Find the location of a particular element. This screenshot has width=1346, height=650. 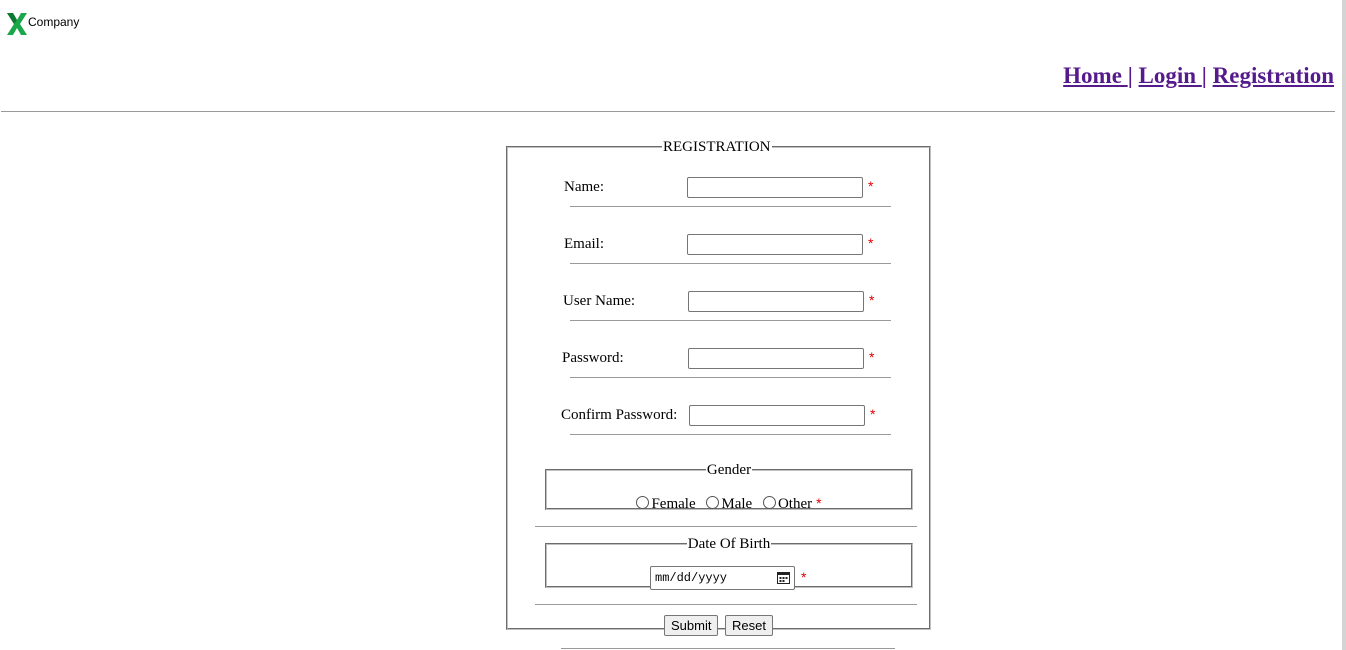

dob-placeholder: mm/dd/yyyy is located at coordinates (691, 578).